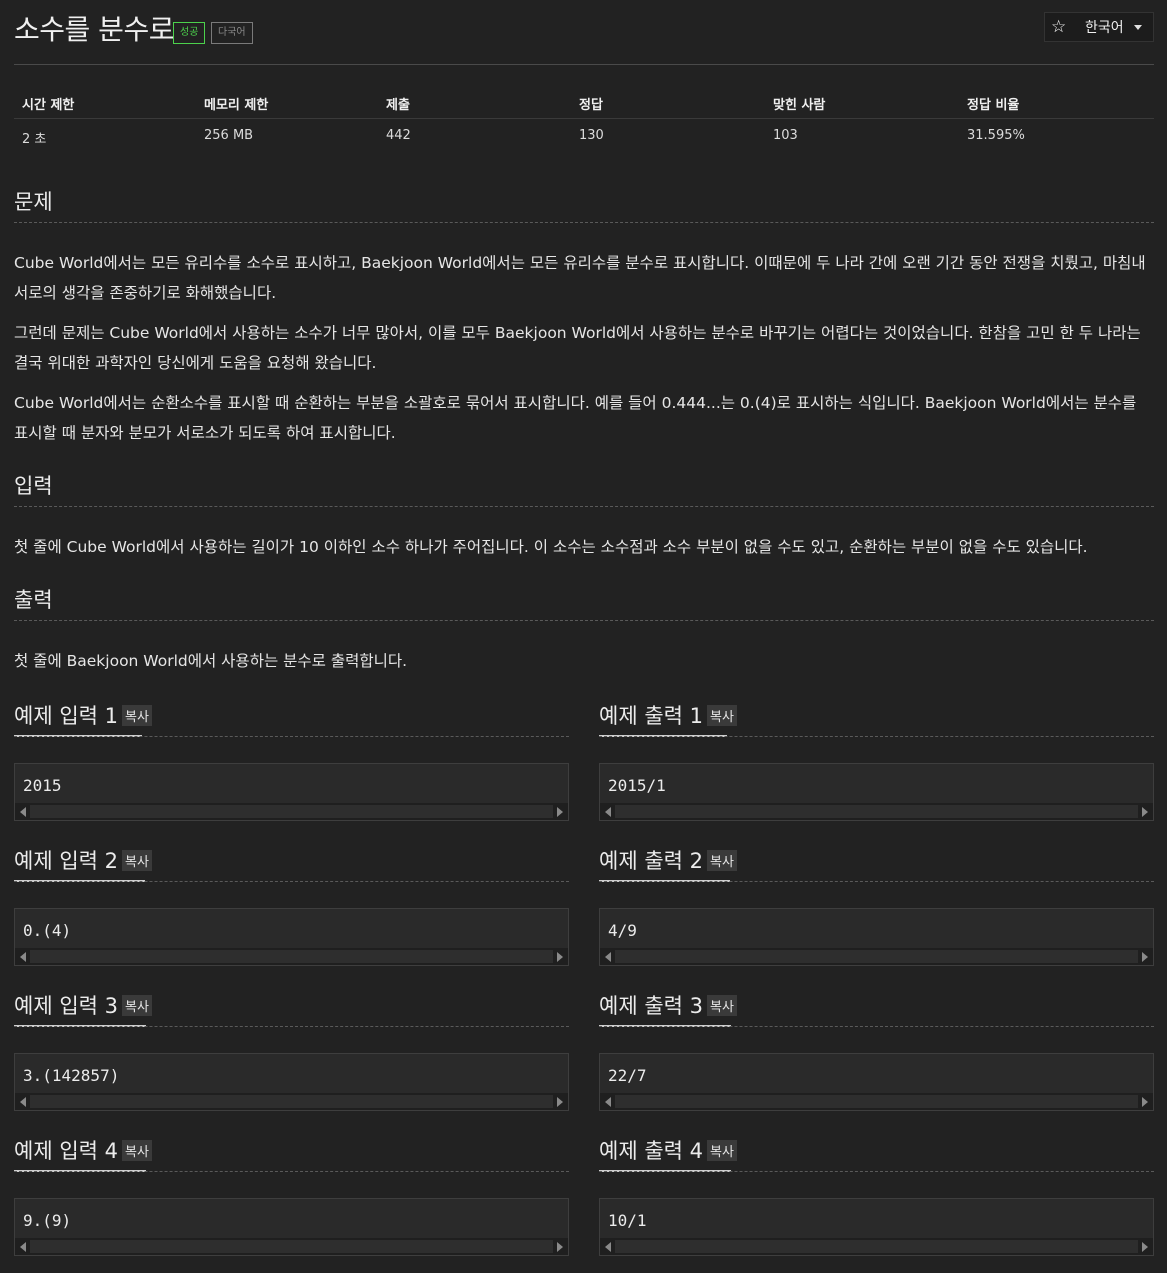 The width and height of the screenshot is (1167, 1273). I want to click on sample-input-text: 3.(142857), so click(71, 1075).